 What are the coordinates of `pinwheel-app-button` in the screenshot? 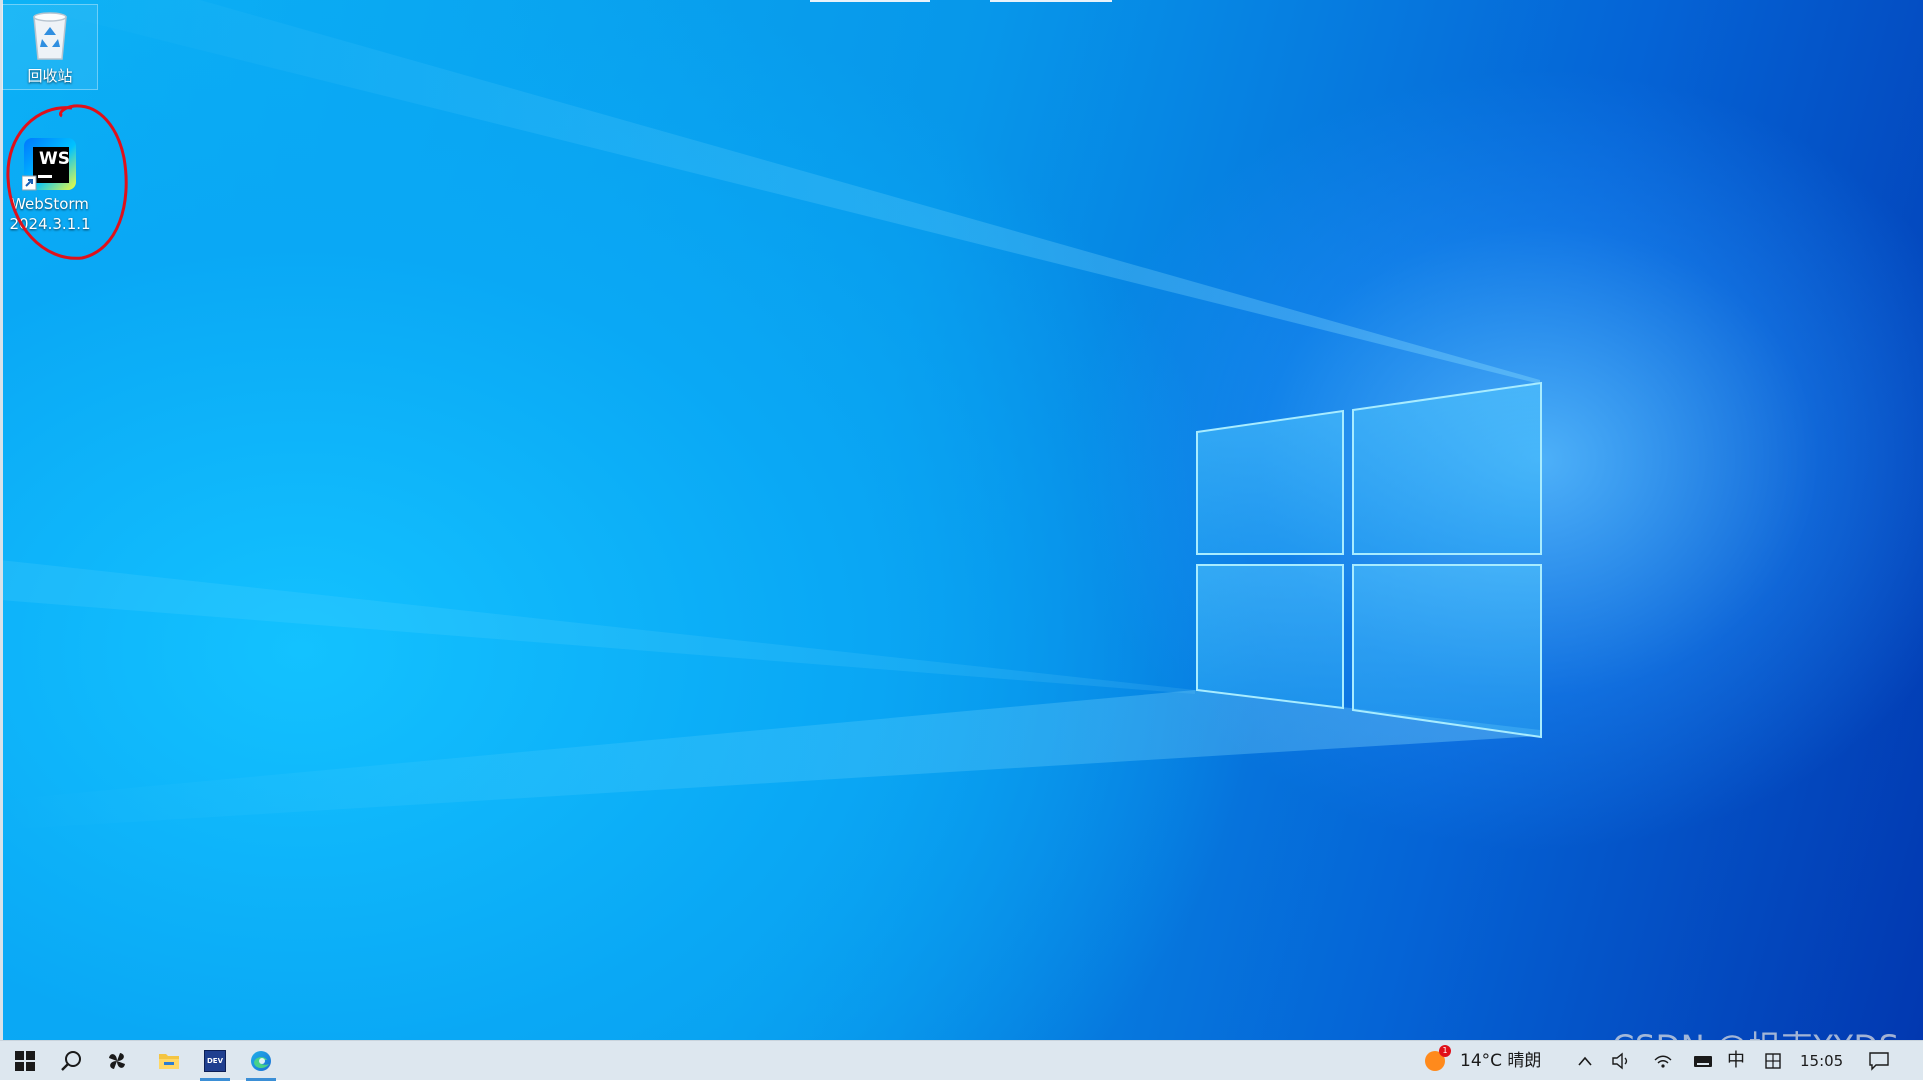 It's located at (117, 1061).